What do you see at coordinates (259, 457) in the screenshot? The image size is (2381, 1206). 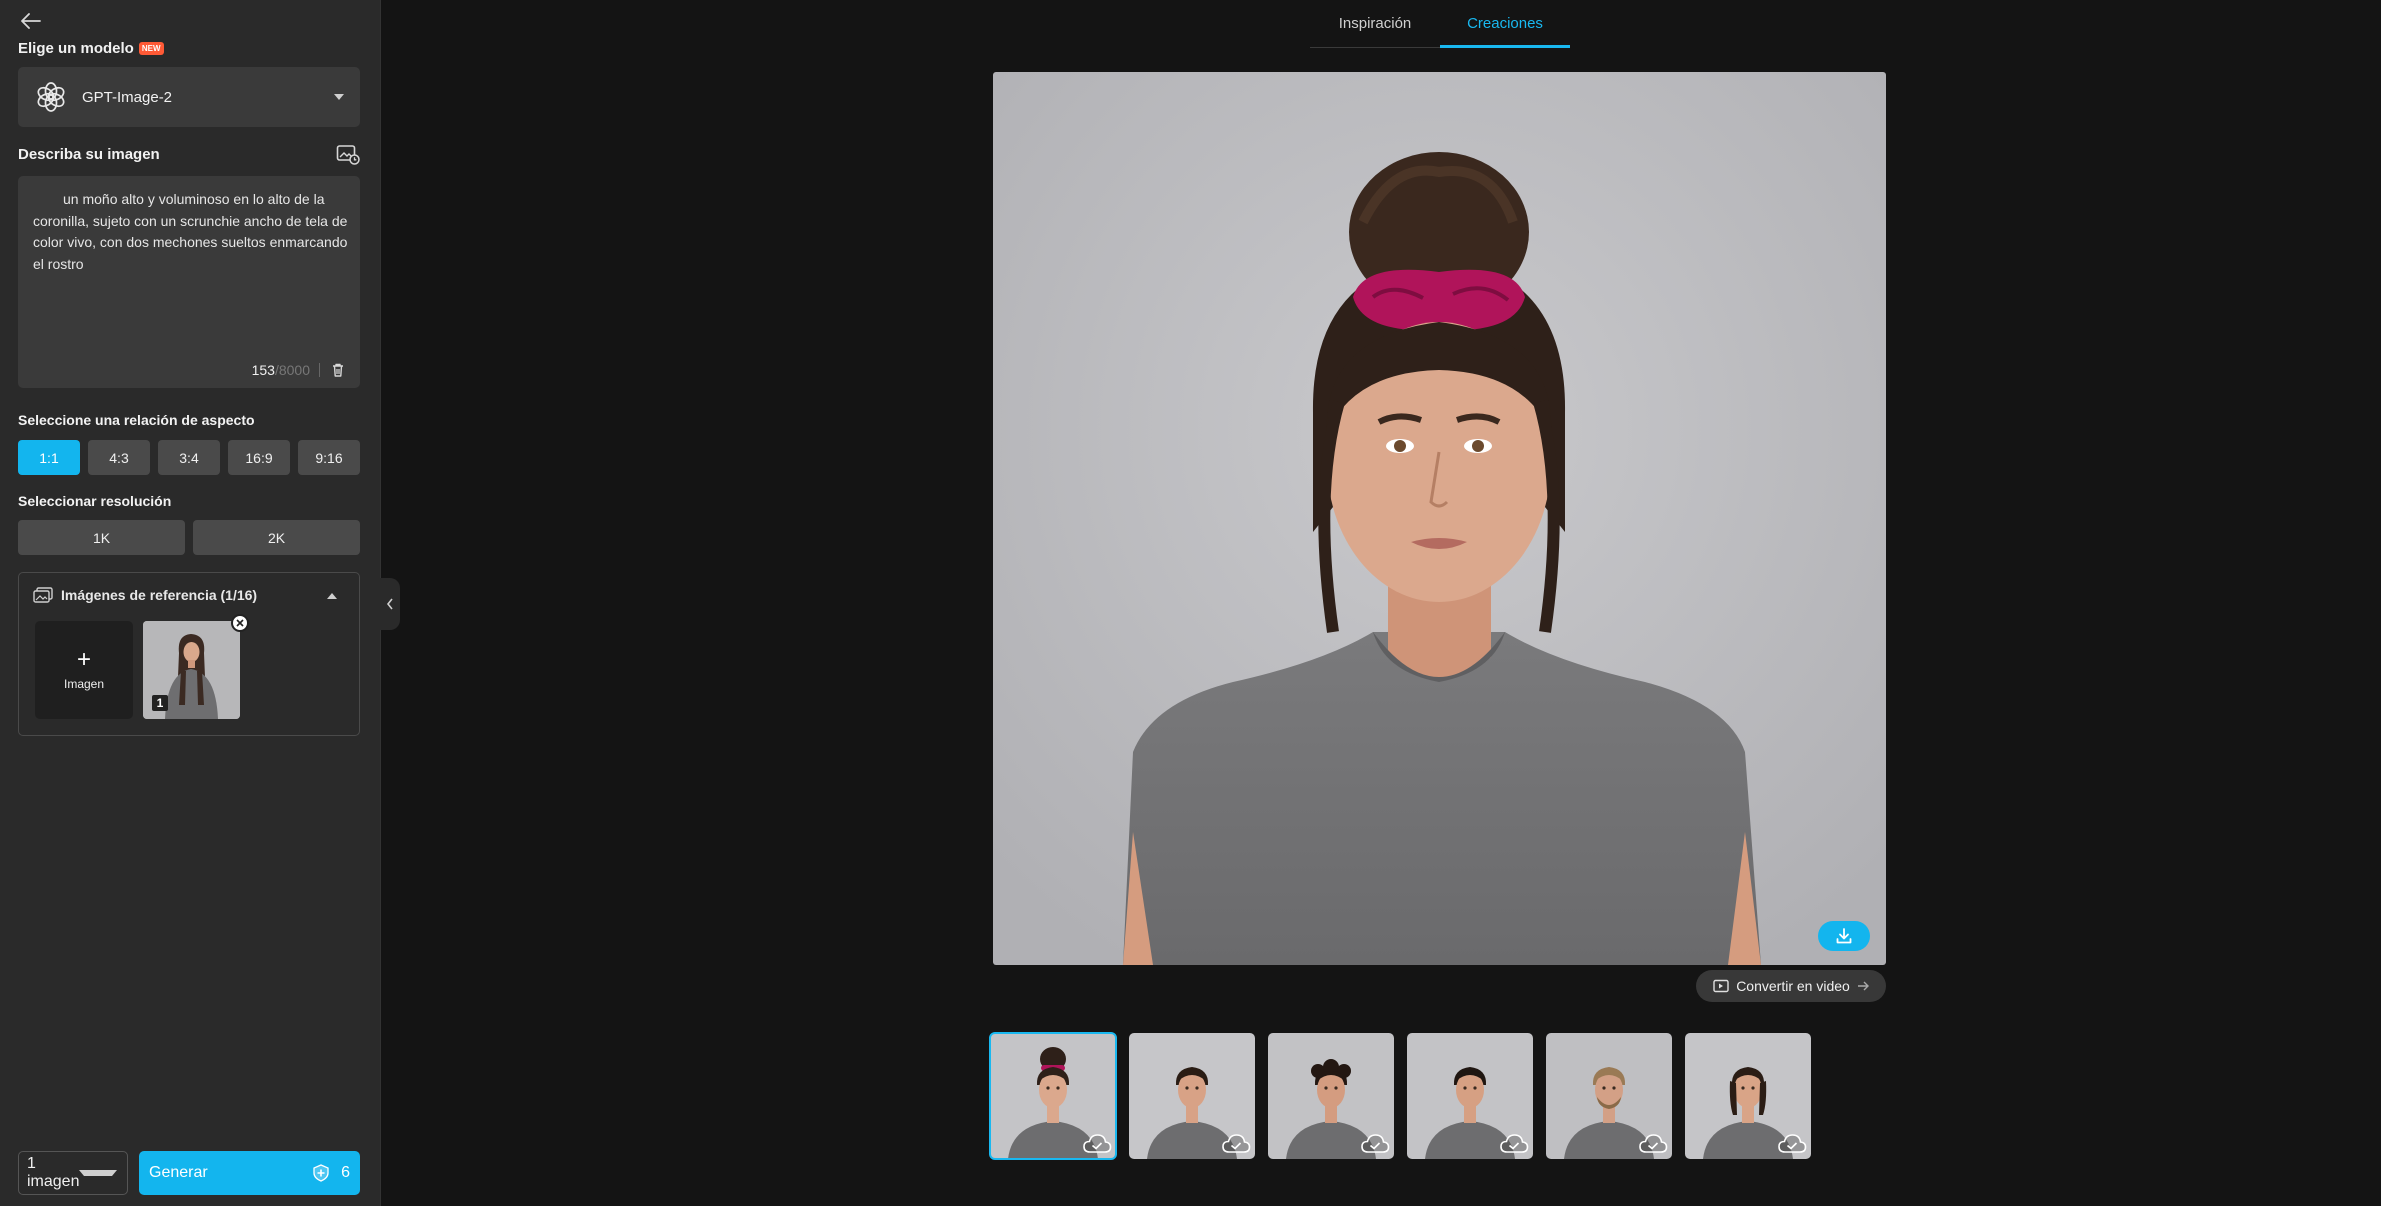 I see `ratio-16-9: 16:9` at bounding box center [259, 457].